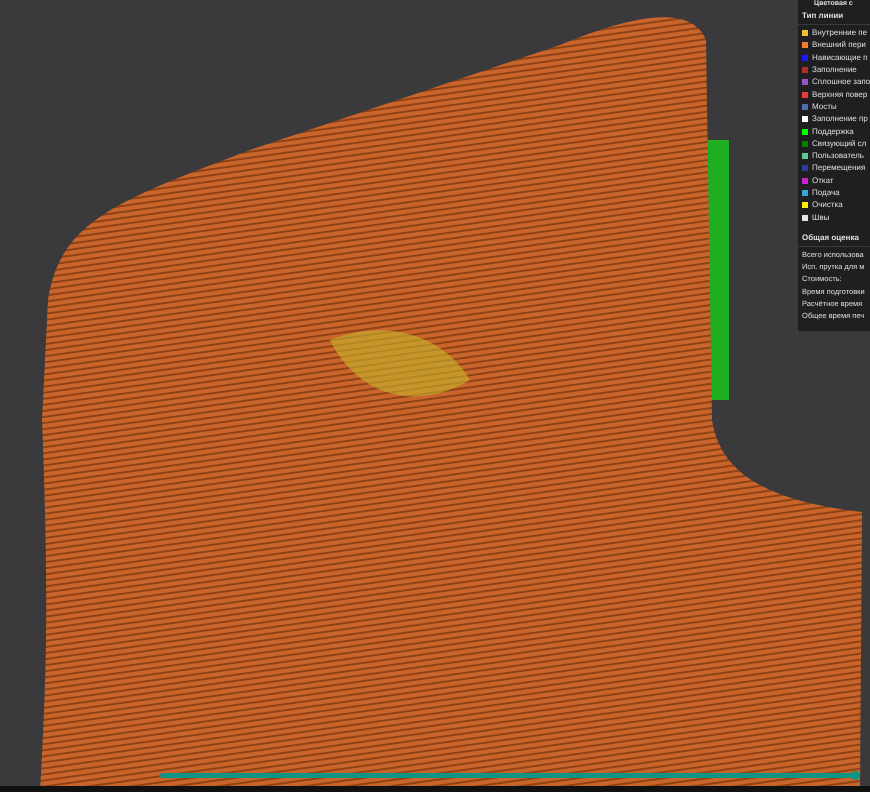 This screenshot has width=870, height=792. Describe the element at coordinates (823, 180) in the screenshot. I see `legend-label: Откат` at that location.